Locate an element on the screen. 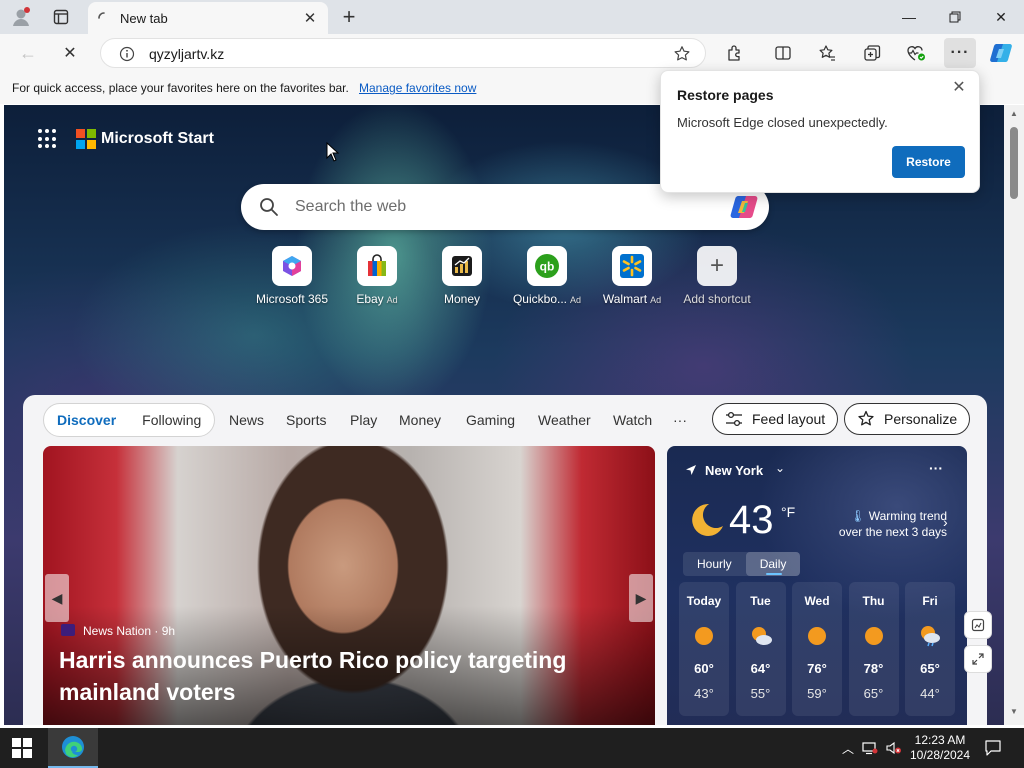 The image size is (1024, 768). shortcut-money: Money is located at coordinates (462, 277).